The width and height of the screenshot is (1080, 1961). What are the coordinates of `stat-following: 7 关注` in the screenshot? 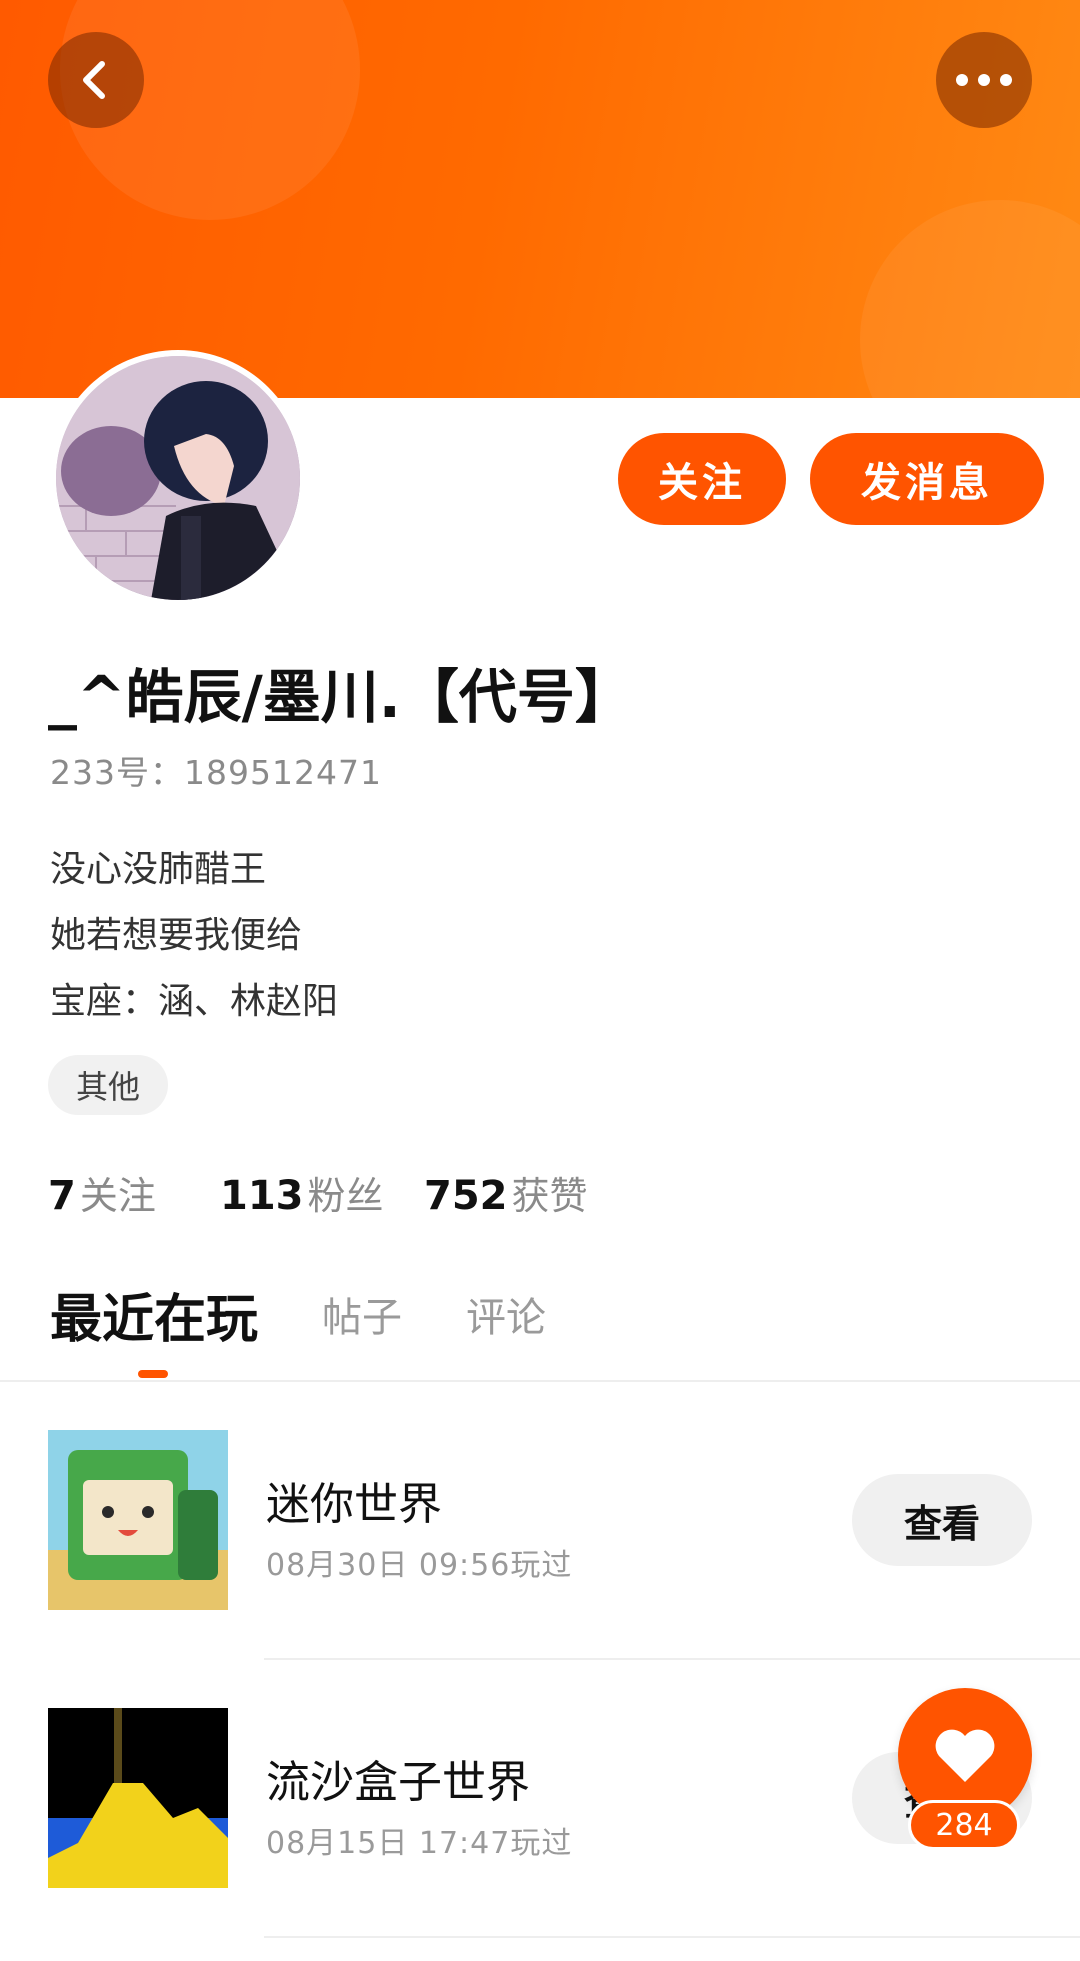 It's located at (102, 1192).